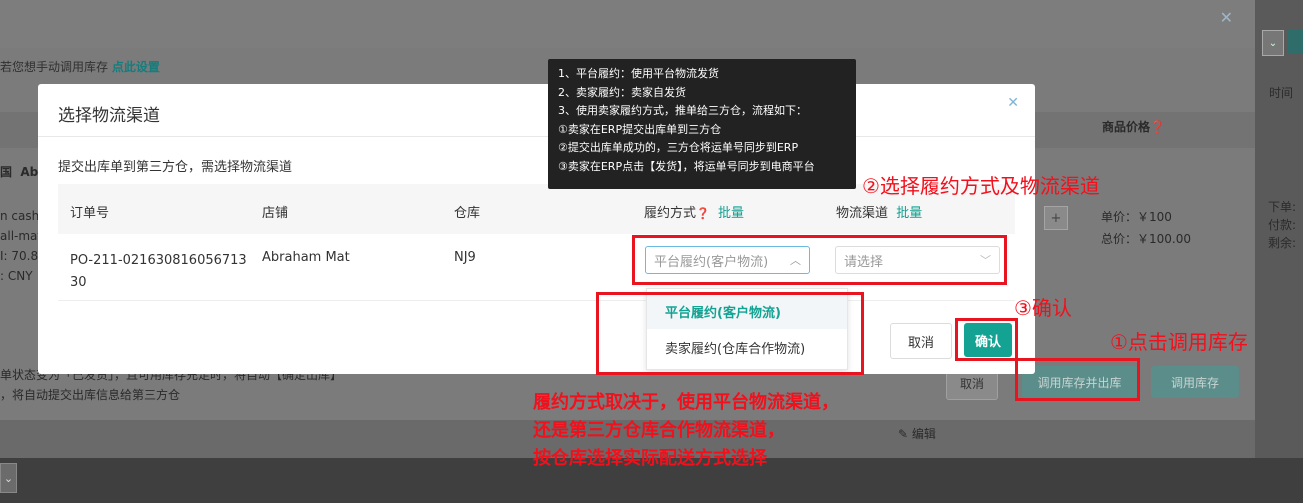  Describe the element at coordinates (8, 478) in the screenshot. I see `background-bottom-select-icon: ⌄` at that location.